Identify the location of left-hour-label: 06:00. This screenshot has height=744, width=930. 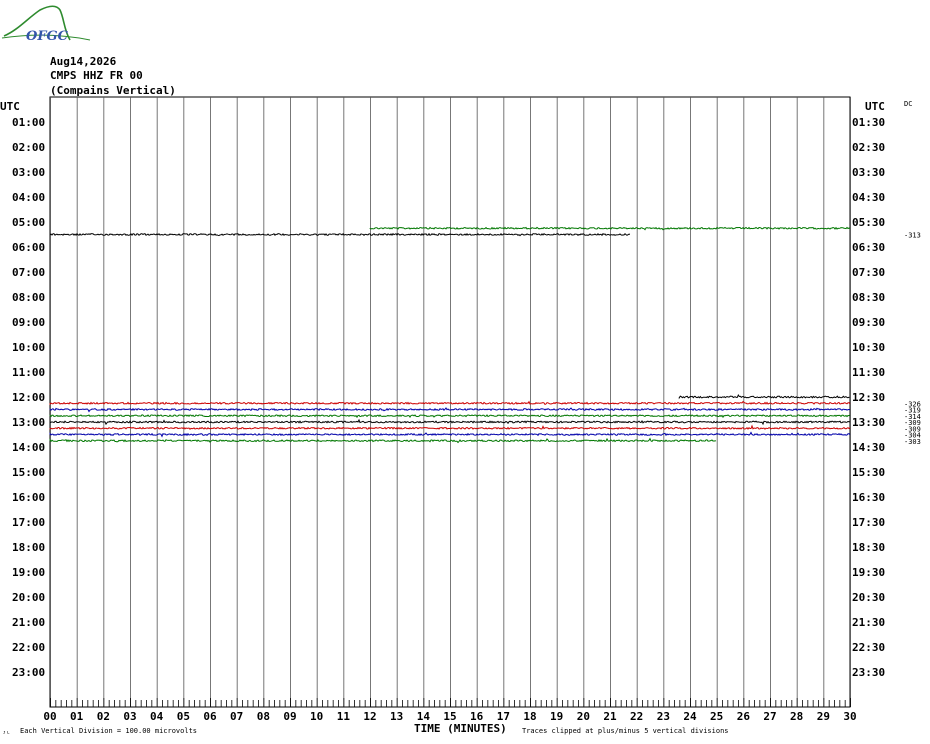
(28, 247).